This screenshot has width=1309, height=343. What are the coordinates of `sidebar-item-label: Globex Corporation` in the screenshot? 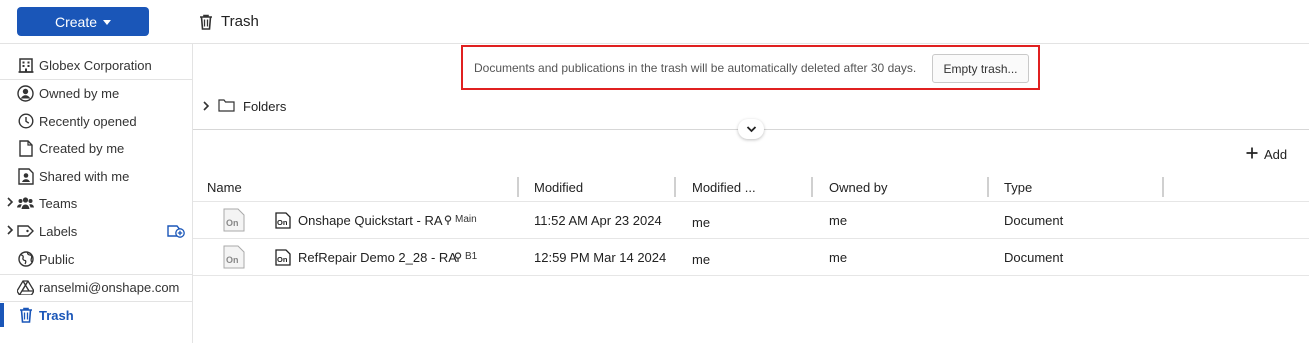 It's located at (95, 65).